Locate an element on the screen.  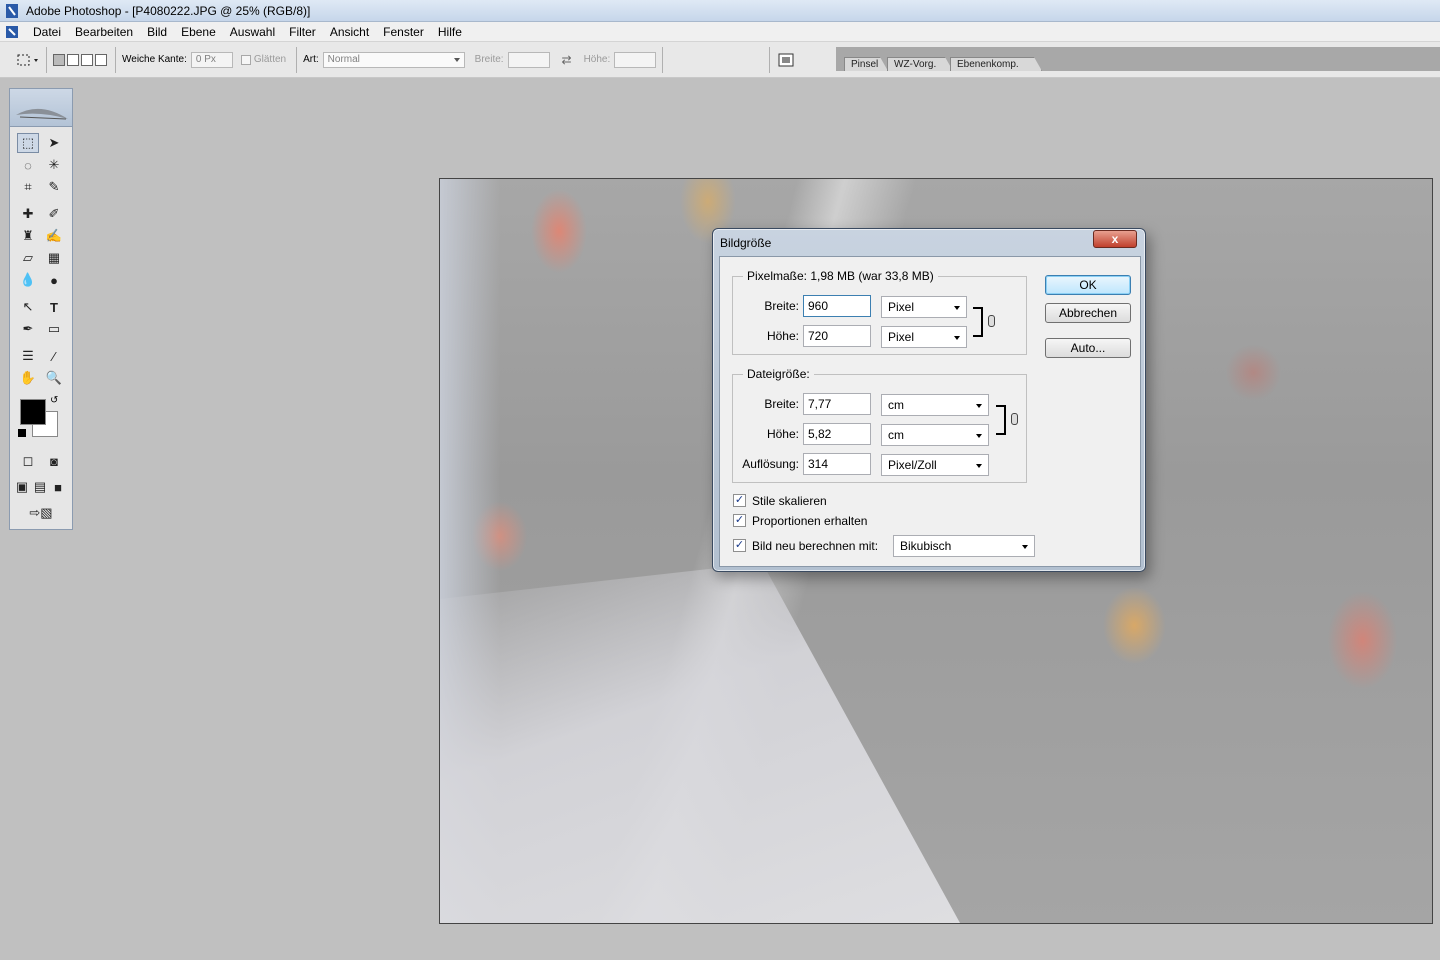
pixel-height-input: 720 is located at coordinates (837, 336).